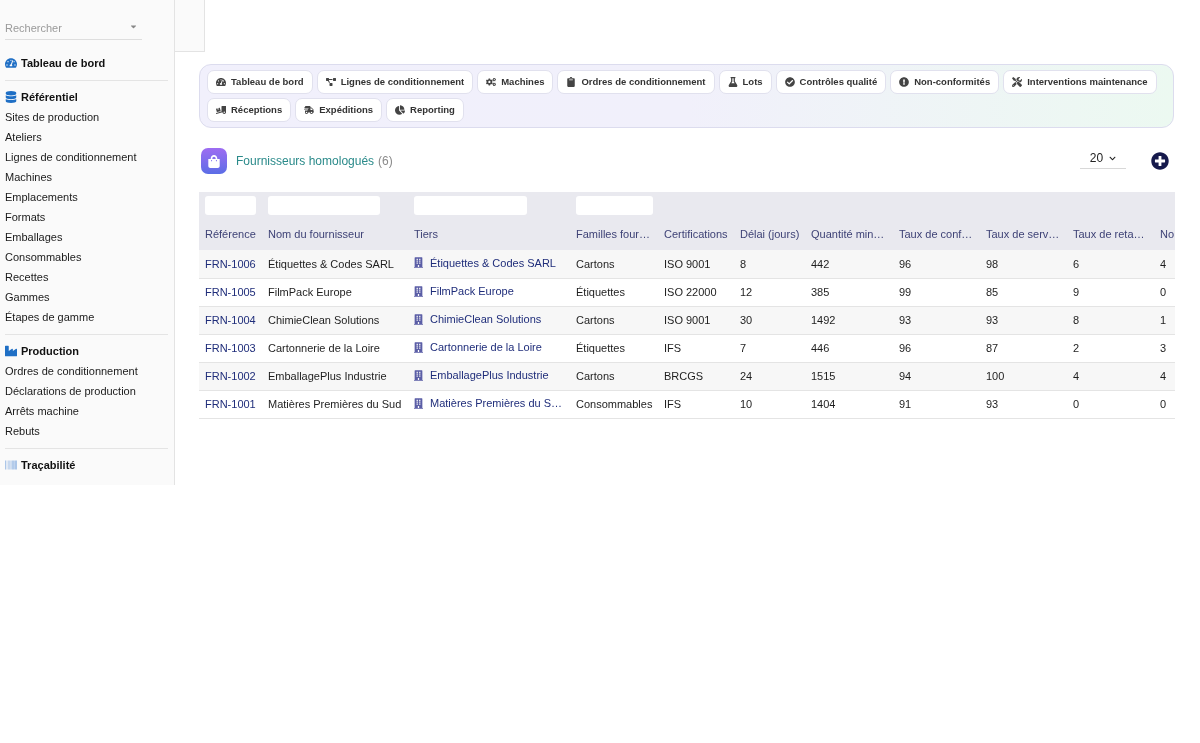 The width and height of the screenshot is (1200, 743). I want to click on table-cell: 0, so click(1164, 404).